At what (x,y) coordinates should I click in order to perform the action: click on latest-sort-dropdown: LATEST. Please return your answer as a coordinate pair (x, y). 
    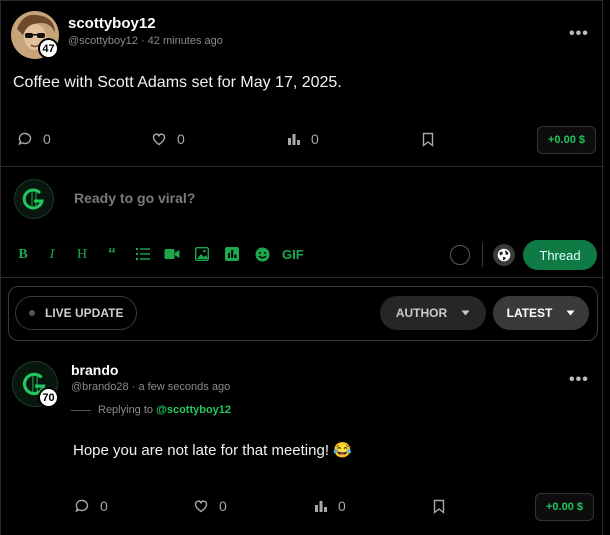
    Looking at the image, I should click on (541, 313).